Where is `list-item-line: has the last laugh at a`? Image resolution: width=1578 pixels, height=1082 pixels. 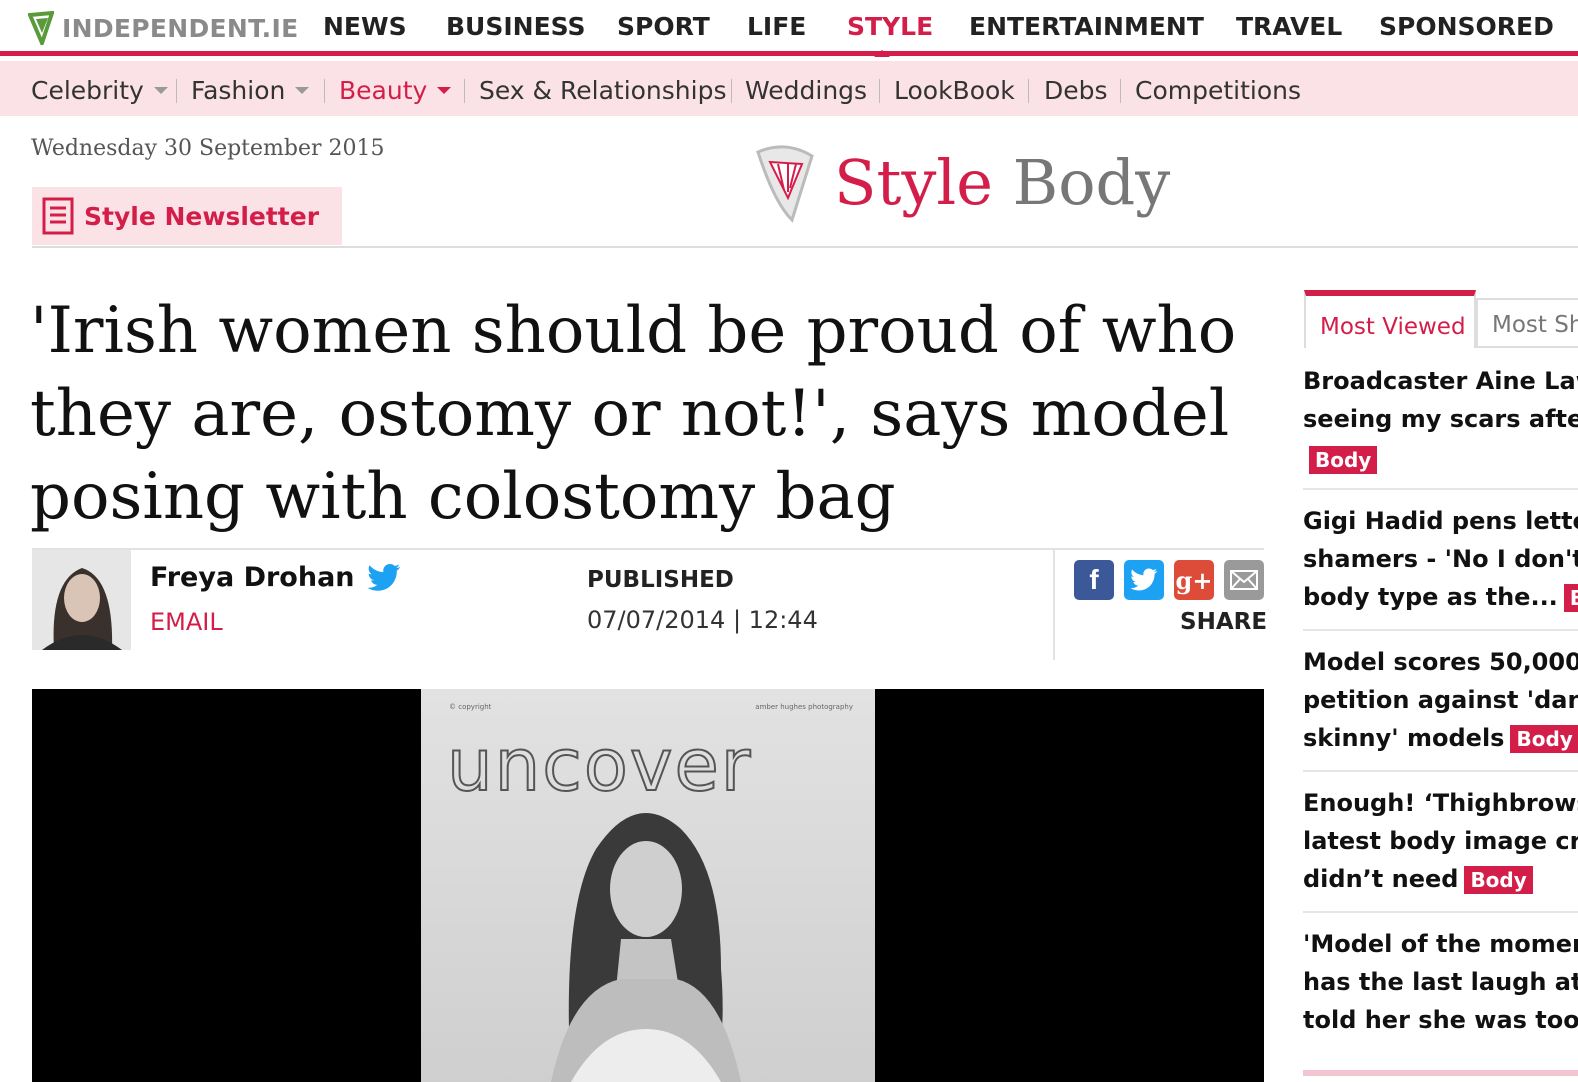 list-item-line: has the last laugh at a is located at coordinates (1440, 982).